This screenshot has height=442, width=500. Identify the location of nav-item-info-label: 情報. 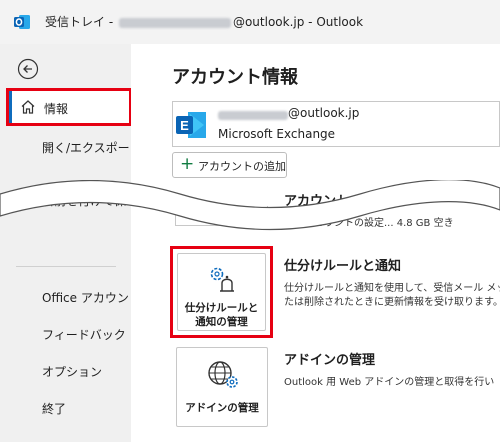
(56, 109).